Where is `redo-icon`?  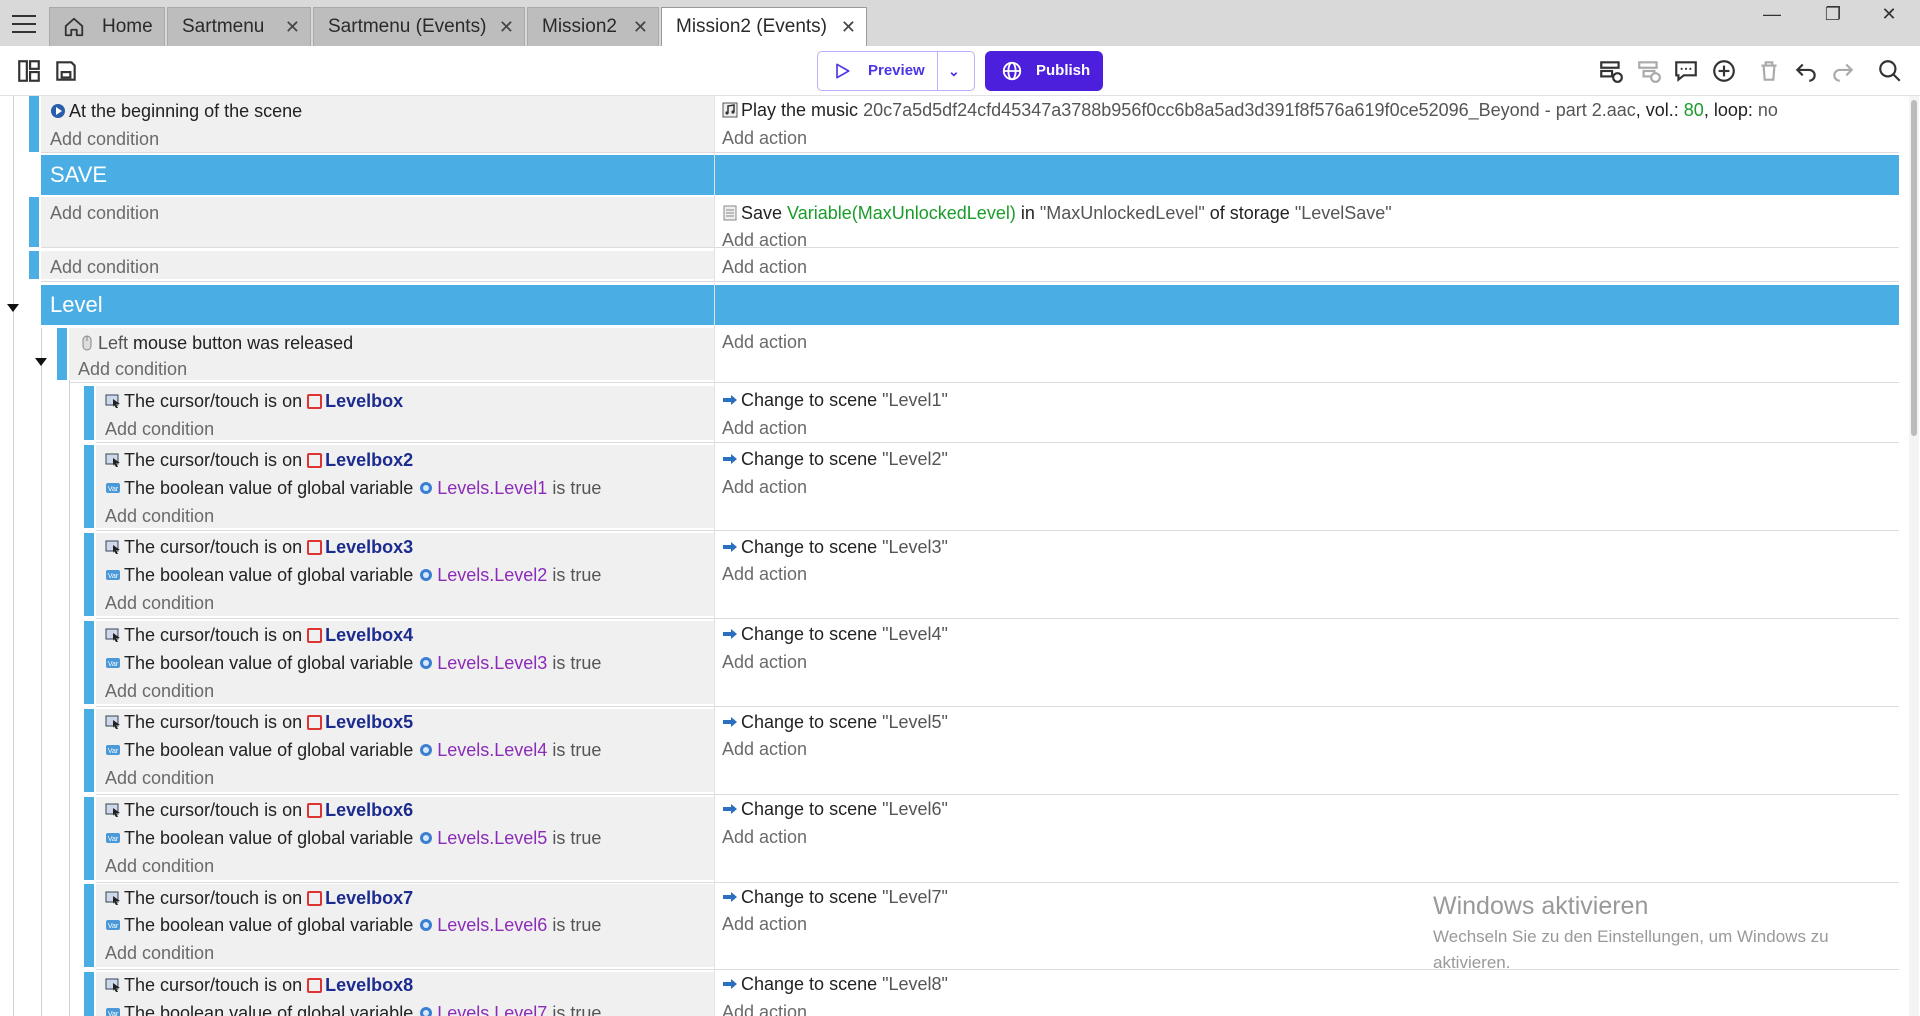
redo-icon is located at coordinates (1843, 71).